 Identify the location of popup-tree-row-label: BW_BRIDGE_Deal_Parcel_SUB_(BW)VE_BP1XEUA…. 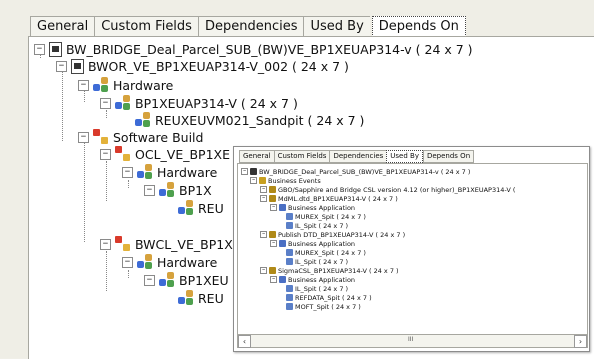
(365, 171).